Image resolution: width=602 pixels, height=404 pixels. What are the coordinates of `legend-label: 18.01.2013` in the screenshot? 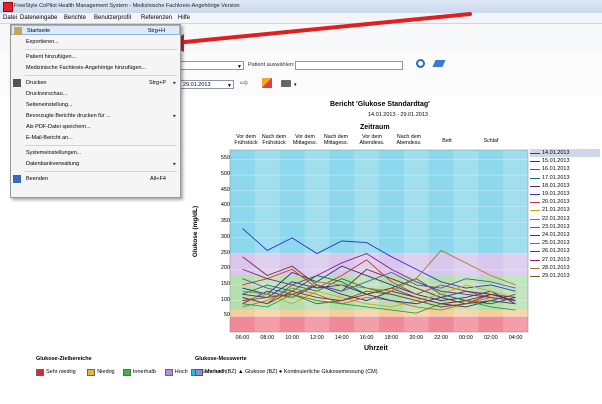 It's located at (556, 185).